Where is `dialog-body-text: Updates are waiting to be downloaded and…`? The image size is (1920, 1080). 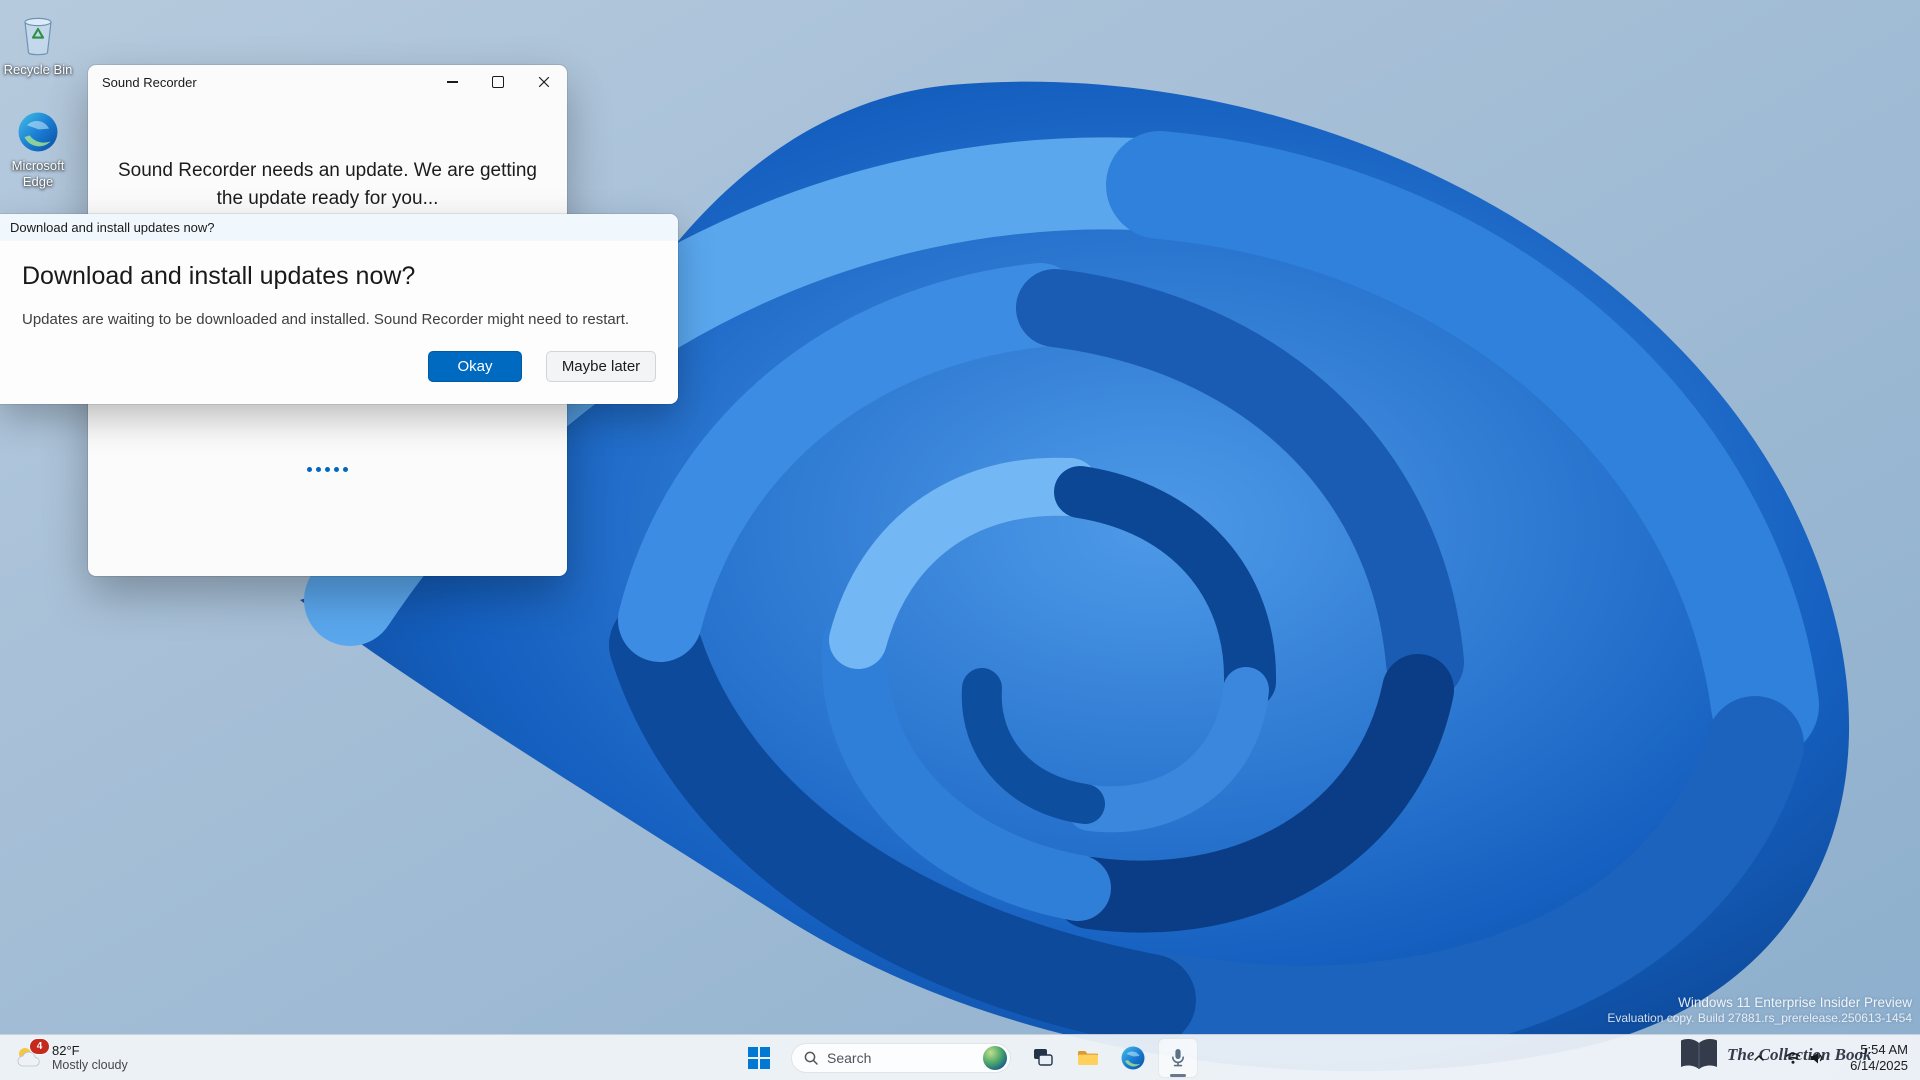 dialog-body-text: Updates are waiting to be downloaded and… is located at coordinates (326, 319).